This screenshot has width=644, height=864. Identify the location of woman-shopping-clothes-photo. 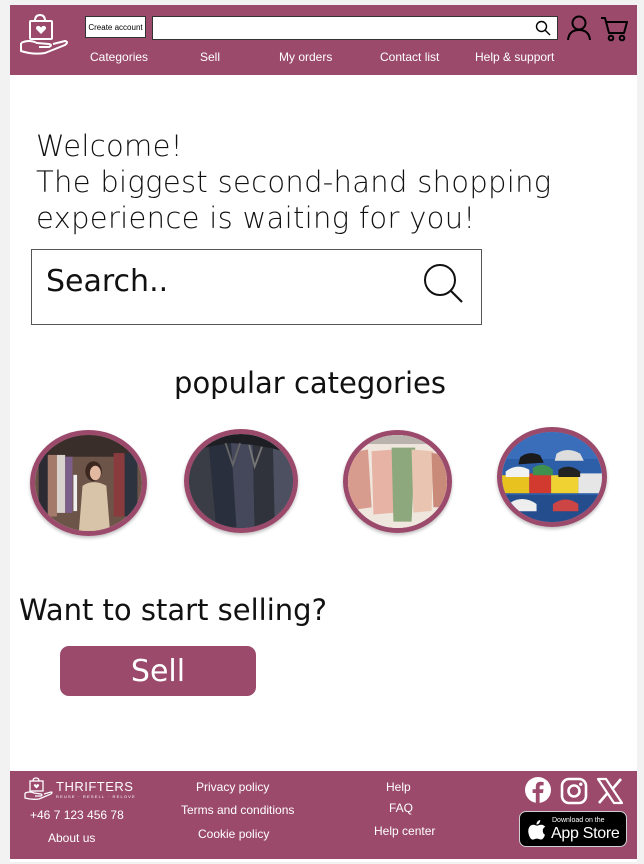
(88, 483).